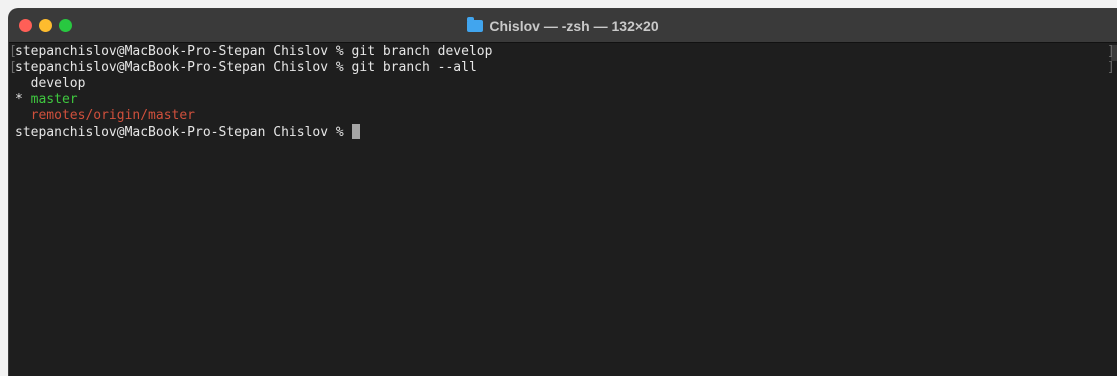 This screenshot has width=1117, height=376. I want to click on branch-master: master, so click(54, 99).